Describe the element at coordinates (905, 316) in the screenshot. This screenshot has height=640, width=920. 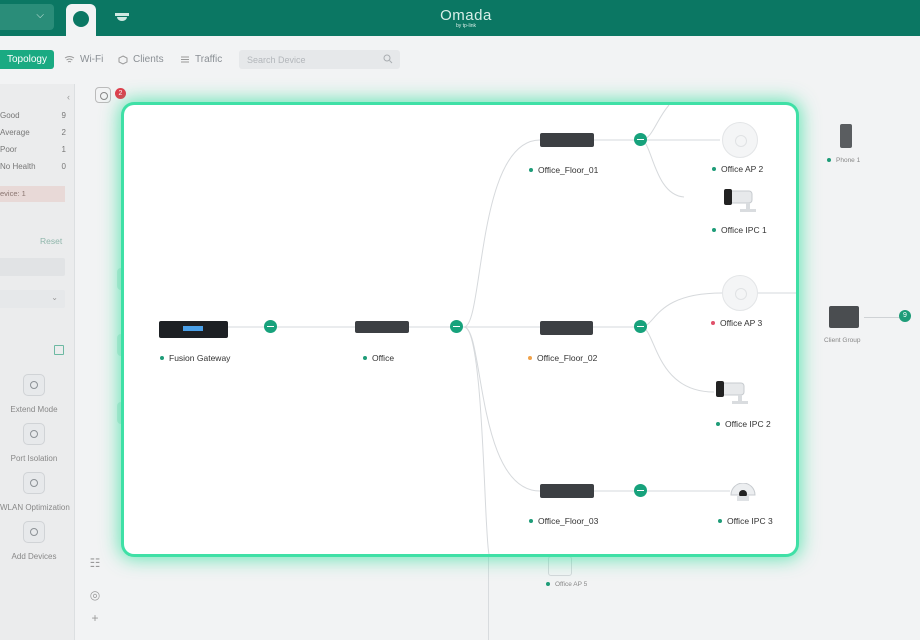
I see `client-group-count-badge: 9` at that location.